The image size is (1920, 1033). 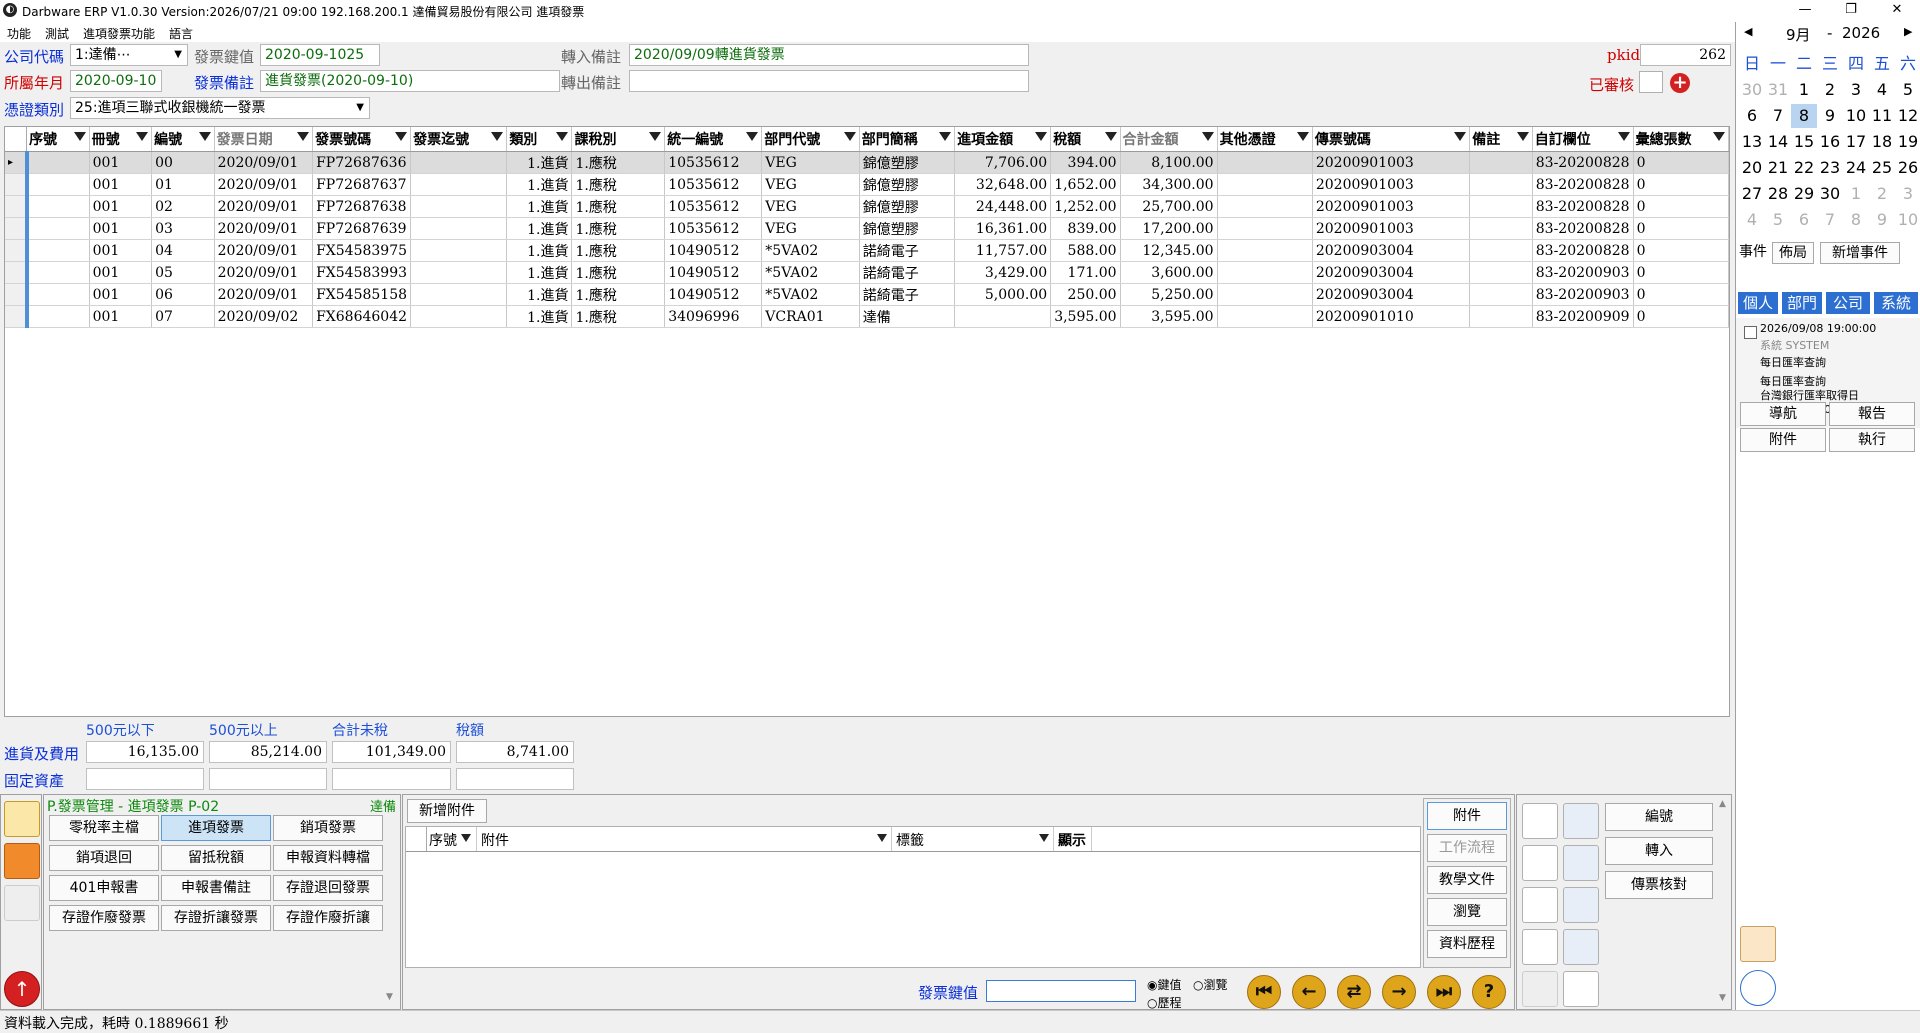 What do you see at coordinates (1856, 220) in the screenshot?
I see `calendar-day: 8` at bounding box center [1856, 220].